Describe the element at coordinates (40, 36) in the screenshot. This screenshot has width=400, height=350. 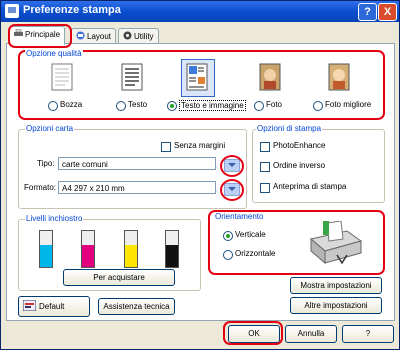
I see `principale-tab-highlight` at that location.